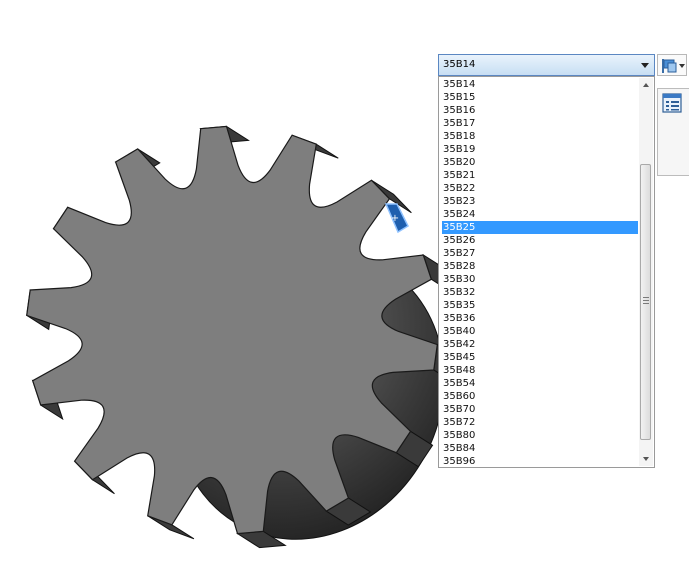 The height and width of the screenshot is (571, 699). Describe the element at coordinates (540, 214) in the screenshot. I see `list-option: 35B24` at that location.